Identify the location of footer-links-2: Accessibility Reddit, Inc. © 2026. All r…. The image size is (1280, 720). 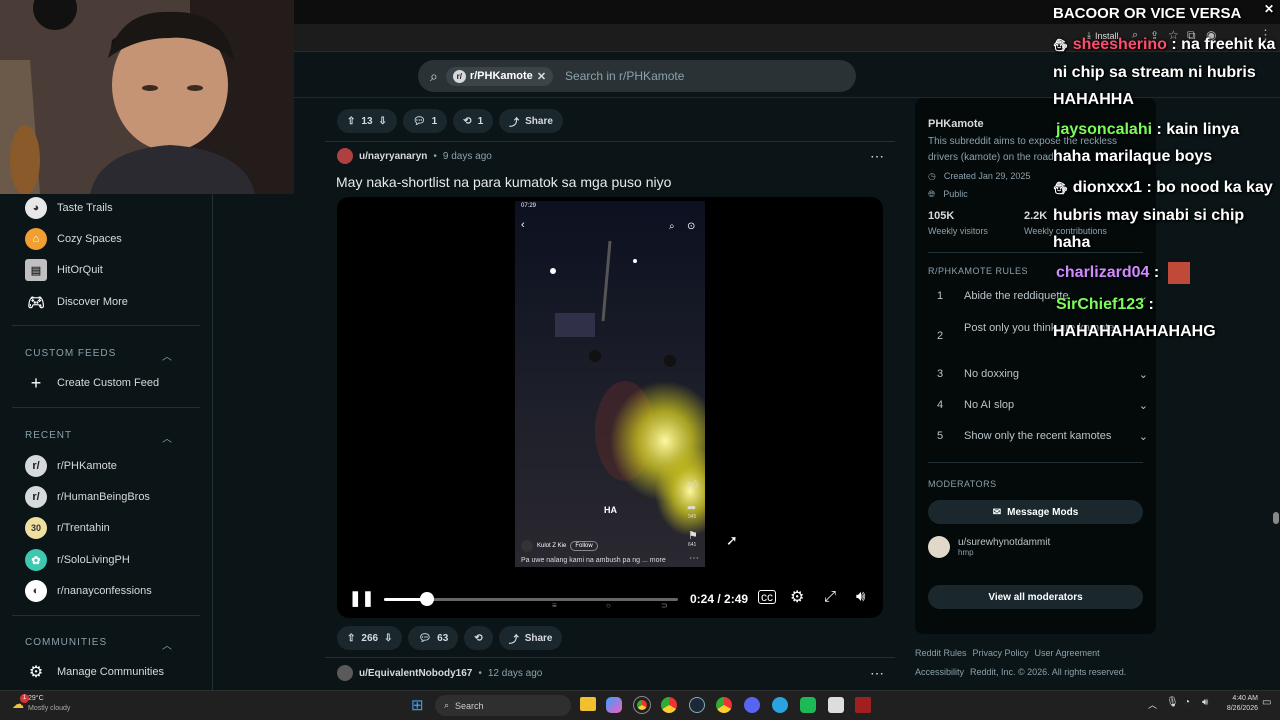
(1020, 672).